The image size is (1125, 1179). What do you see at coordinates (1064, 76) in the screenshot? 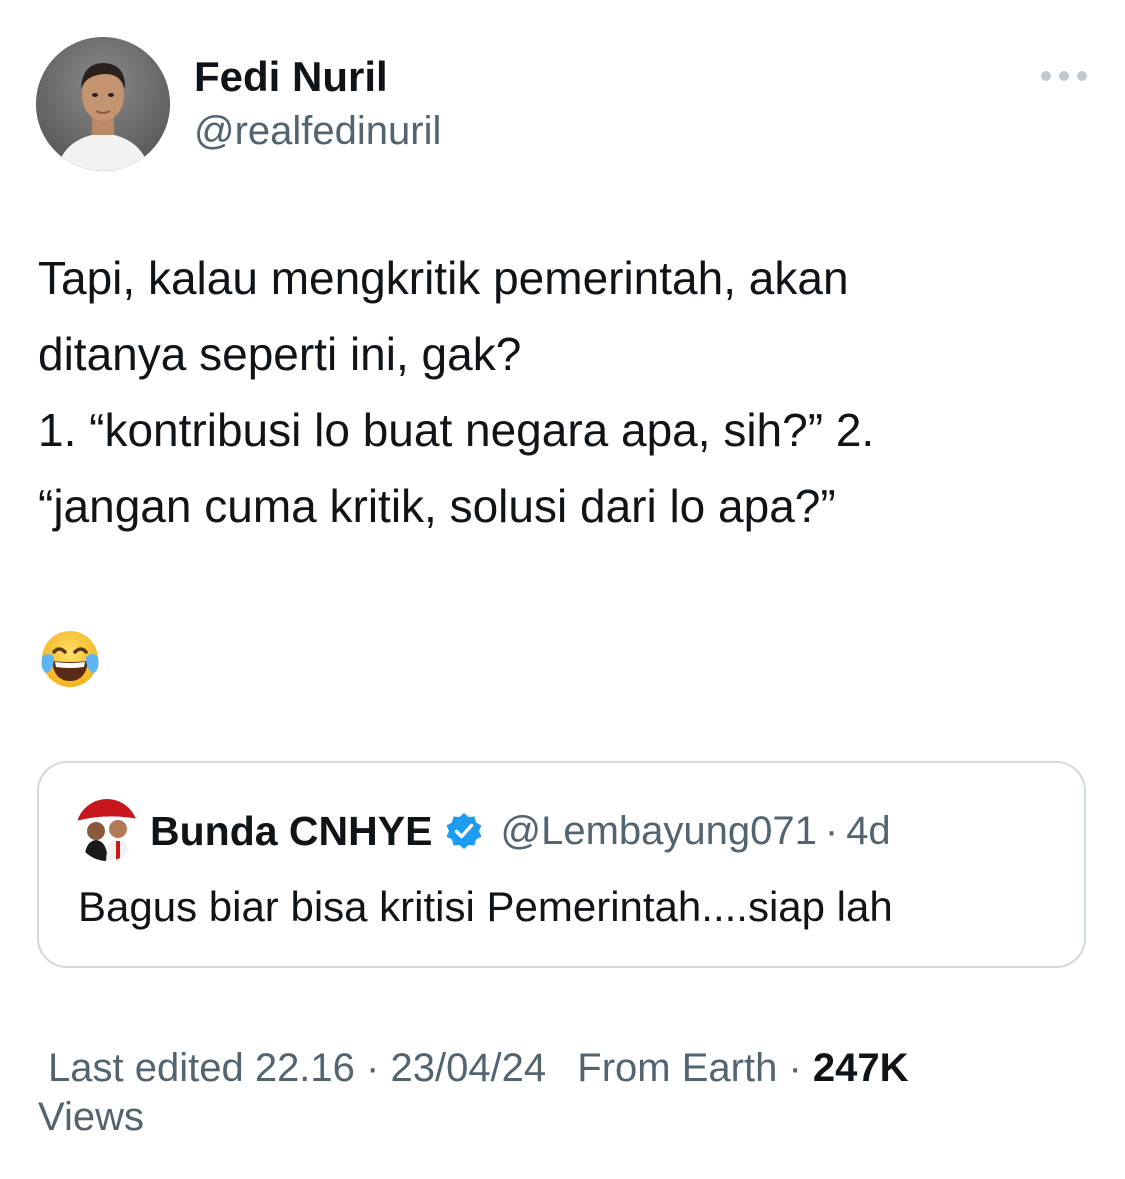
I see `more-horizontal-icon` at bounding box center [1064, 76].